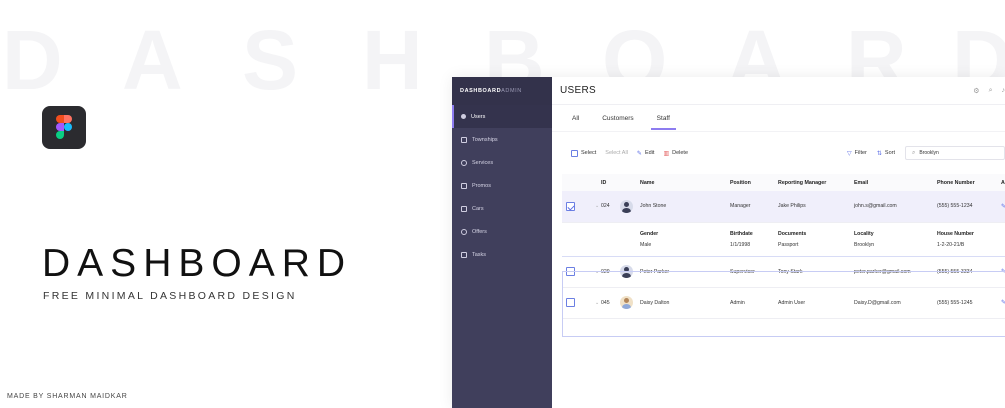 Image resolution: width=1005 pixels, height=408 pixels. I want to click on detail-label: Birthdate, so click(741, 233).